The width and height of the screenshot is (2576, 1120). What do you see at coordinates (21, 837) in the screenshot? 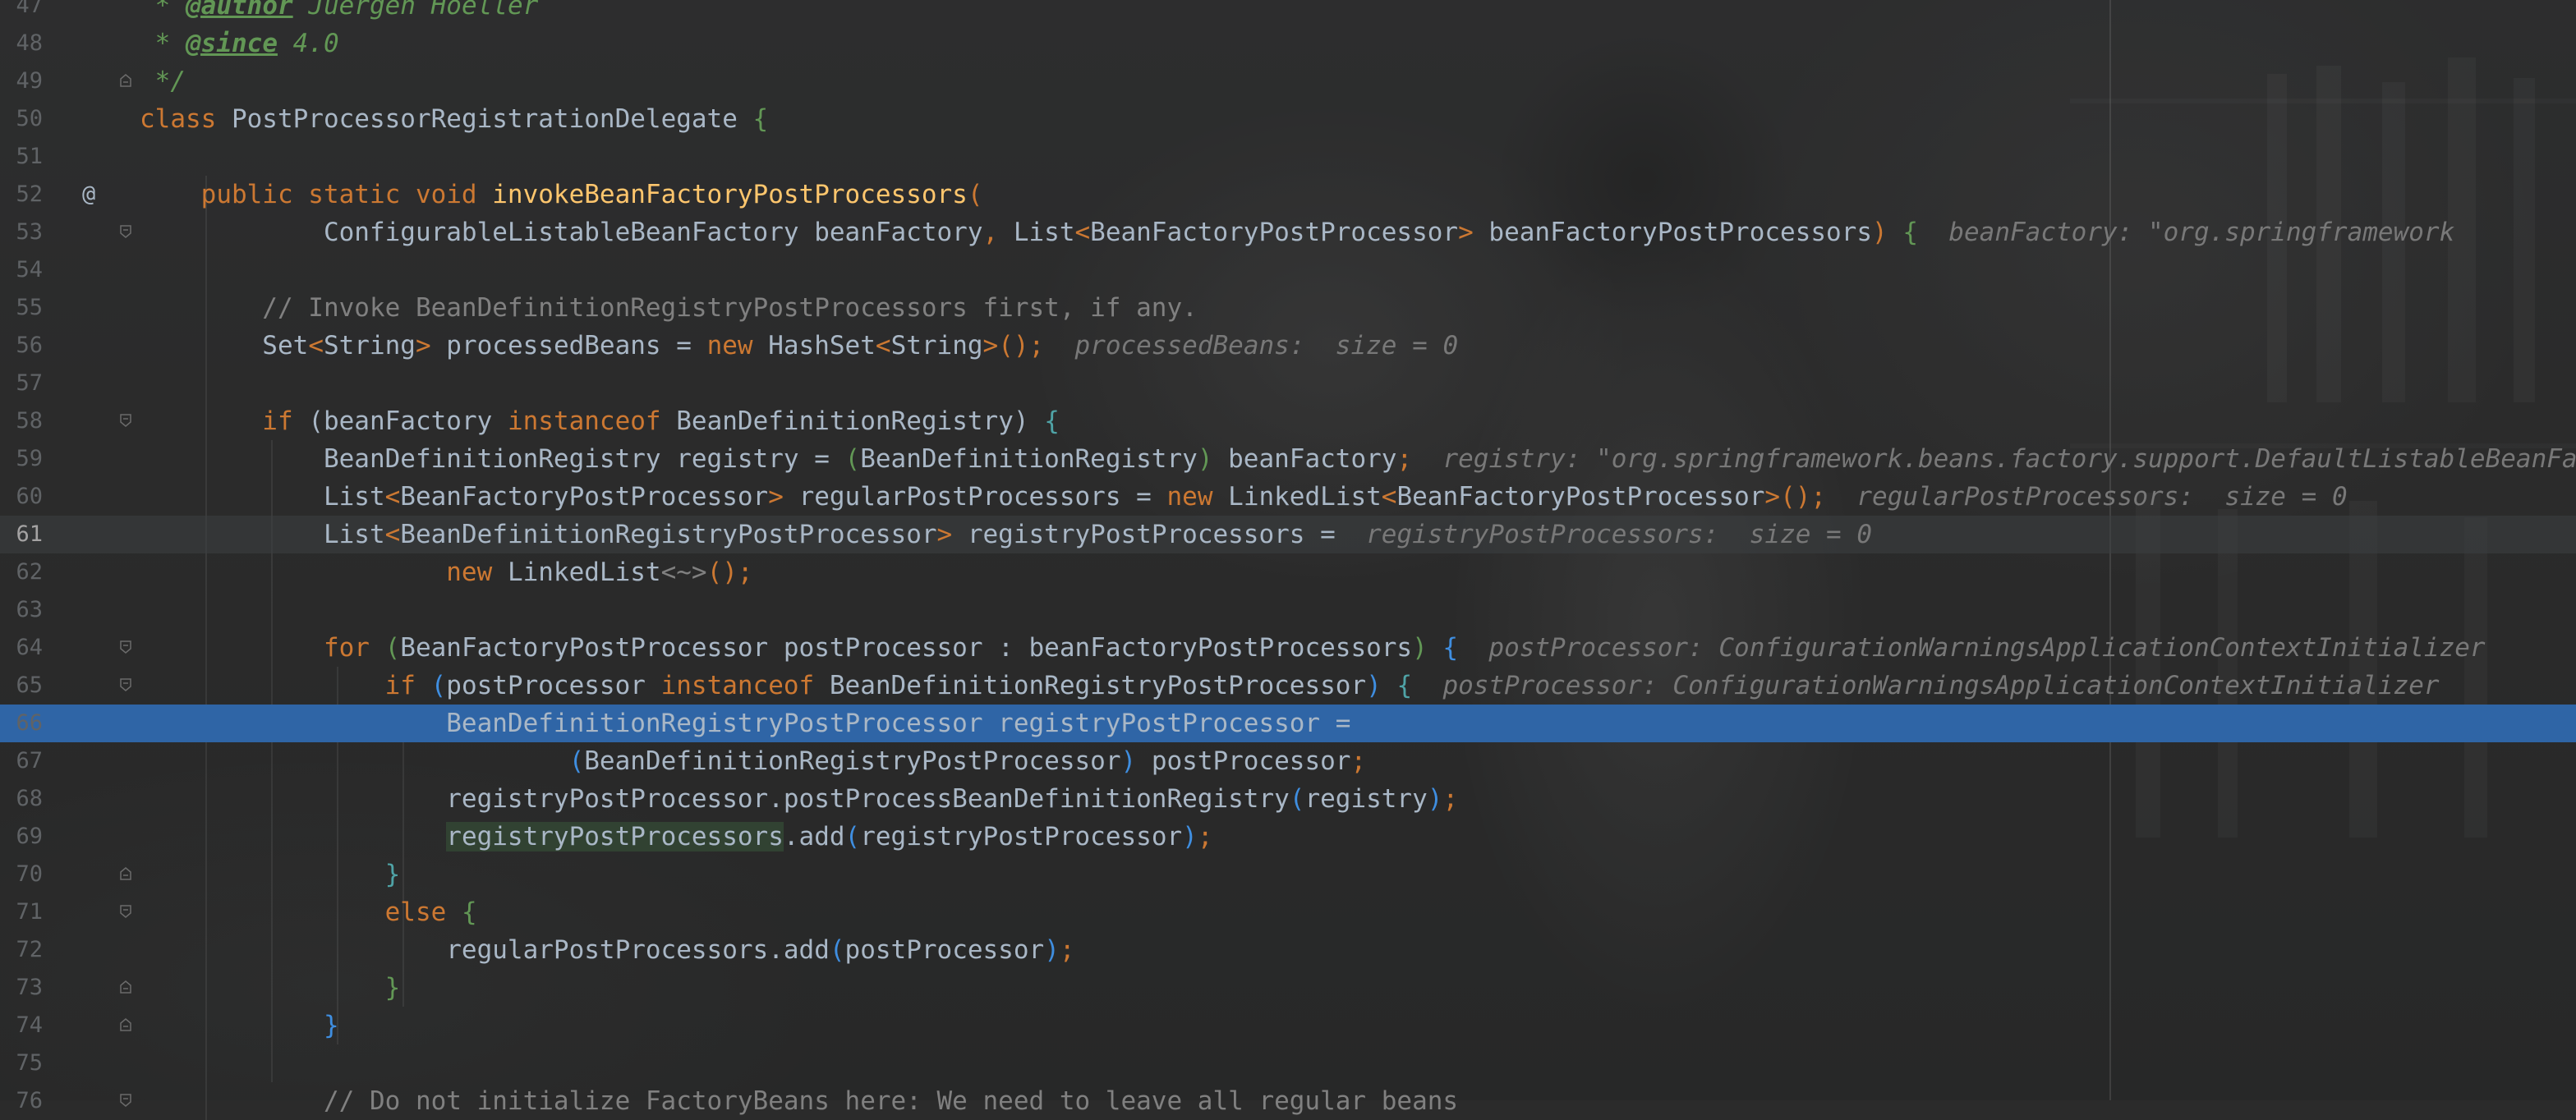
I see `line-number: 69` at bounding box center [21, 837].